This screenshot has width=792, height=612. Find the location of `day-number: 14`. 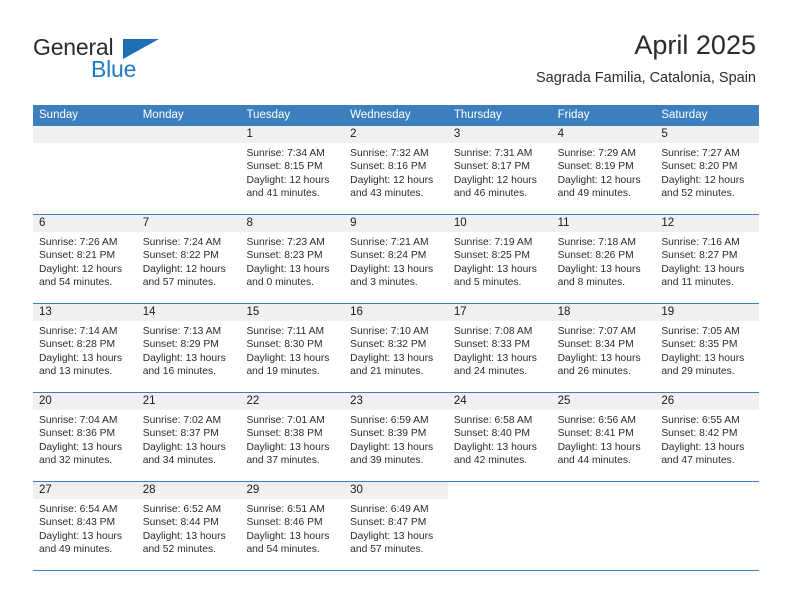

day-number: 14 is located at coordinates (188, 312).